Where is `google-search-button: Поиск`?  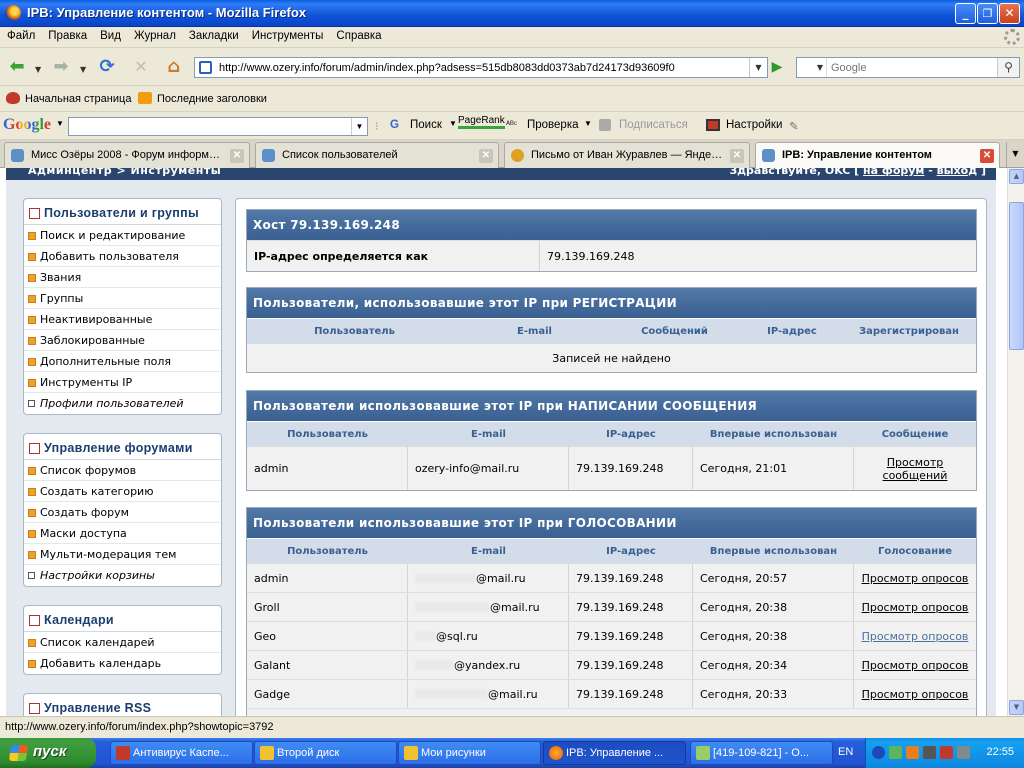
google-search-button: Поиск is located at coordinates (426, 125).